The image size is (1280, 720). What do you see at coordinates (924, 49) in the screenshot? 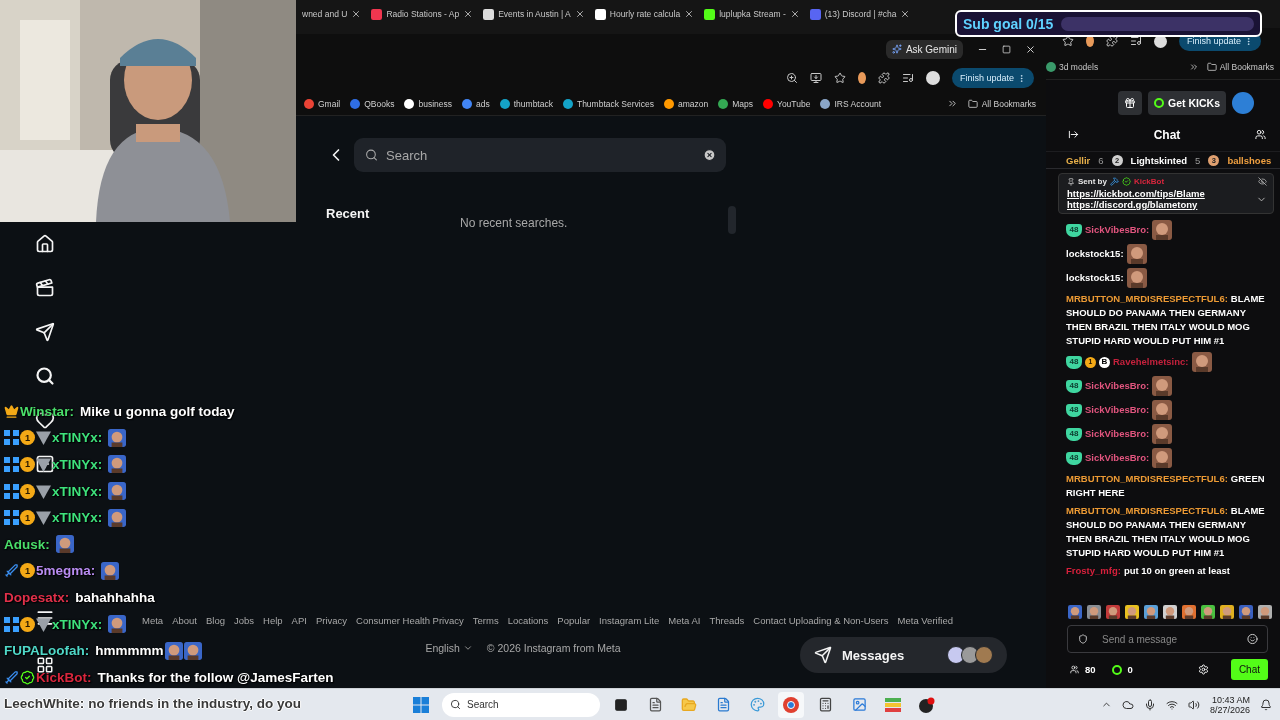
I see `ask-gemini-button: Ask Gemini` at bounding box center [924, 49].